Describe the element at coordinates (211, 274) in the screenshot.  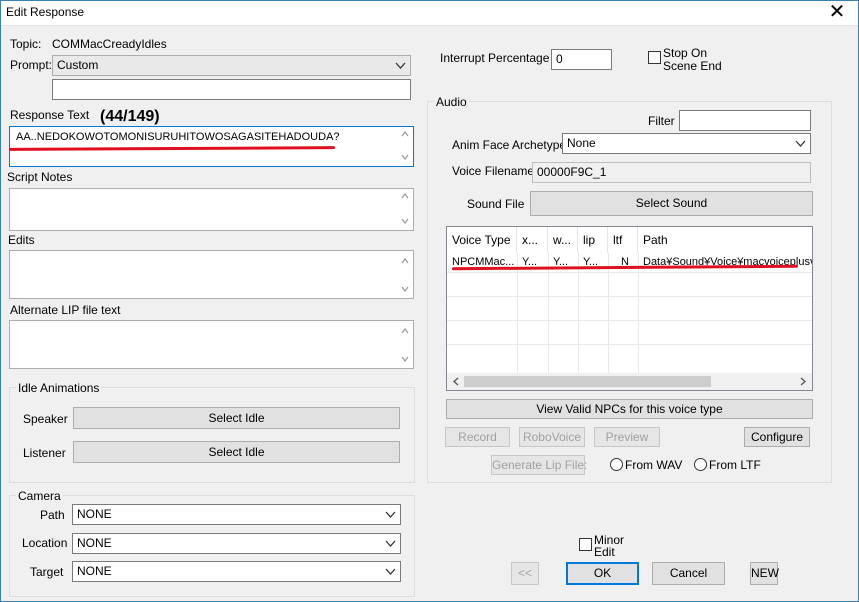
I see `edits-input` at that location.